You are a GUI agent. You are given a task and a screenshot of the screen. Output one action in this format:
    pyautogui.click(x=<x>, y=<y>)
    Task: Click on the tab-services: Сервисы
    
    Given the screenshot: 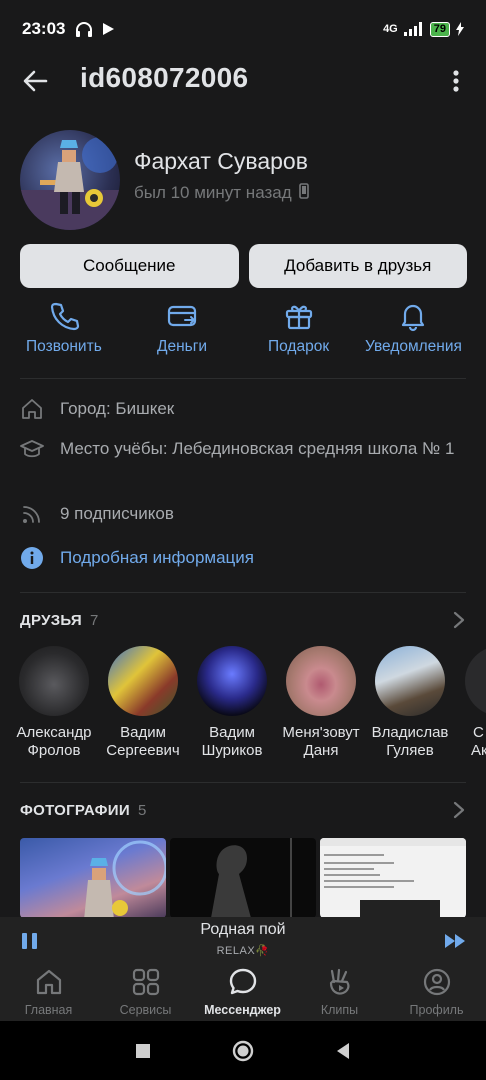 What is the action you would take?
    pyautogui.click(x=145, y=993)
    